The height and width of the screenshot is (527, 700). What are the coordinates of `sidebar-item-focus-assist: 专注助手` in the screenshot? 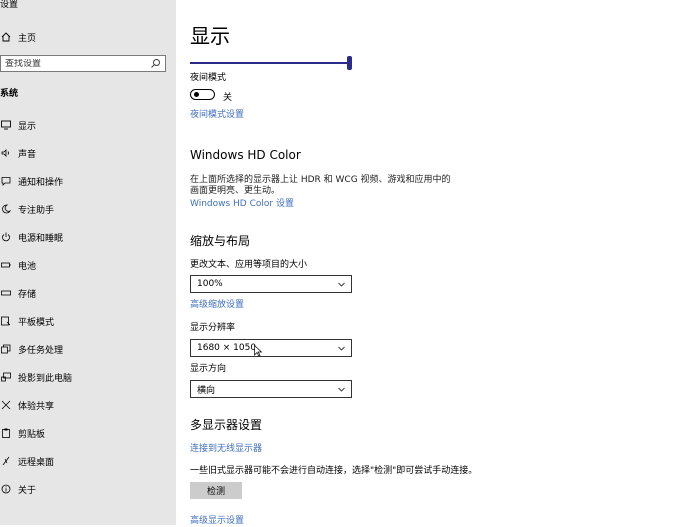 It's located at (88, 209).